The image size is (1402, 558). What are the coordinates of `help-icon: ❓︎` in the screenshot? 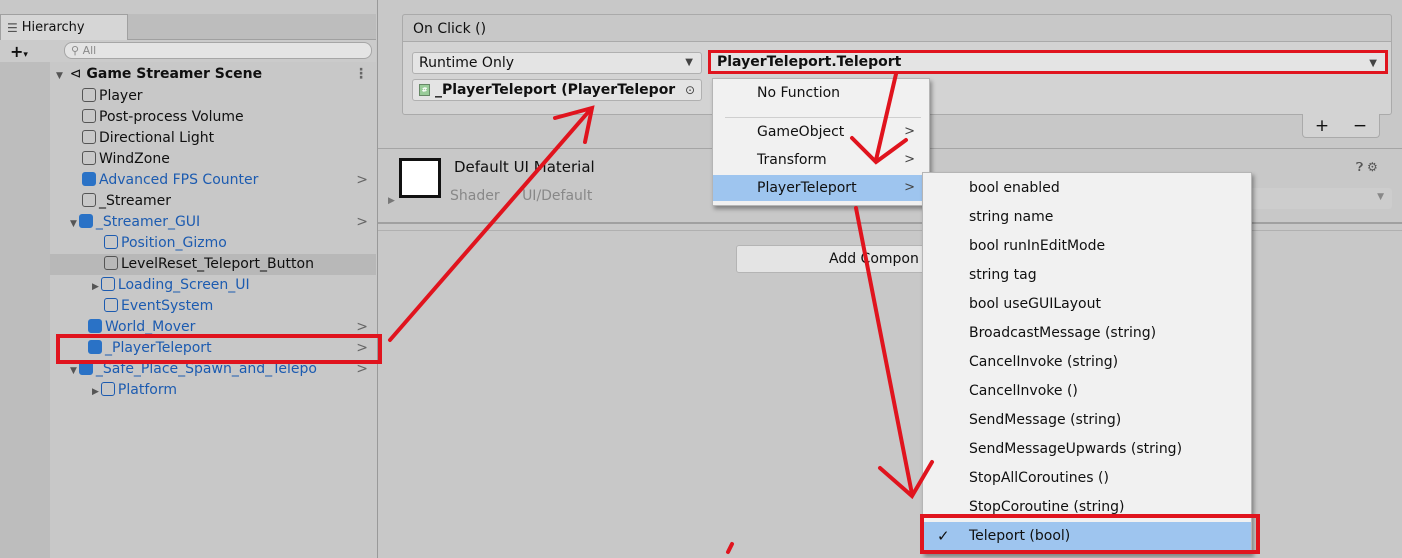 It's located at (1359, 167).